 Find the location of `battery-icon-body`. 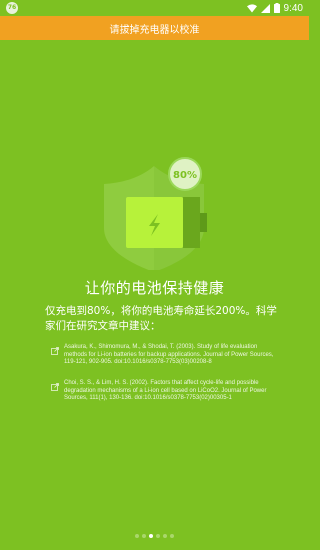

battery-icon-body is located at coordinates (154, 222).